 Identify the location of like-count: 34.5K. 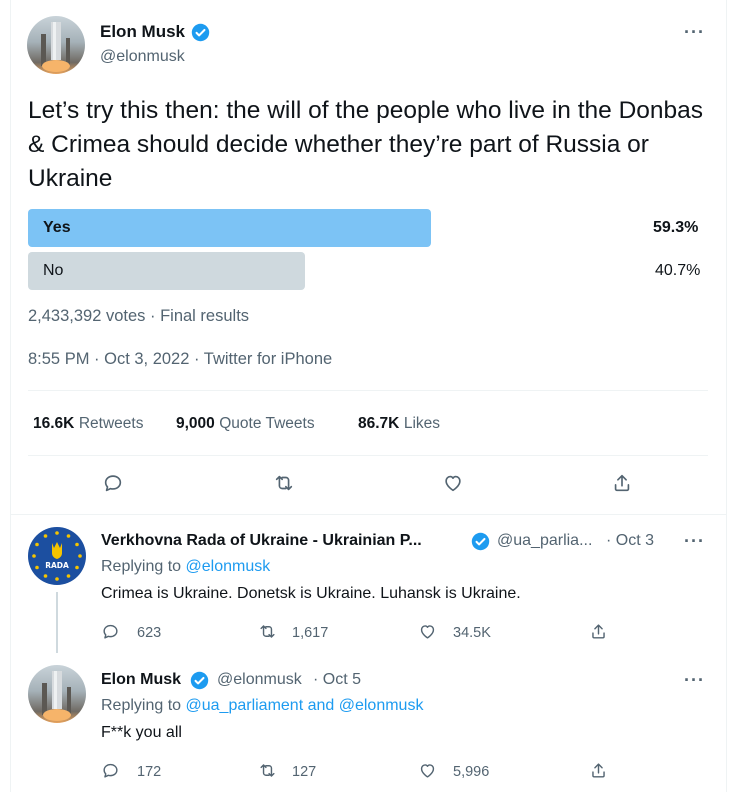
(472, 633).